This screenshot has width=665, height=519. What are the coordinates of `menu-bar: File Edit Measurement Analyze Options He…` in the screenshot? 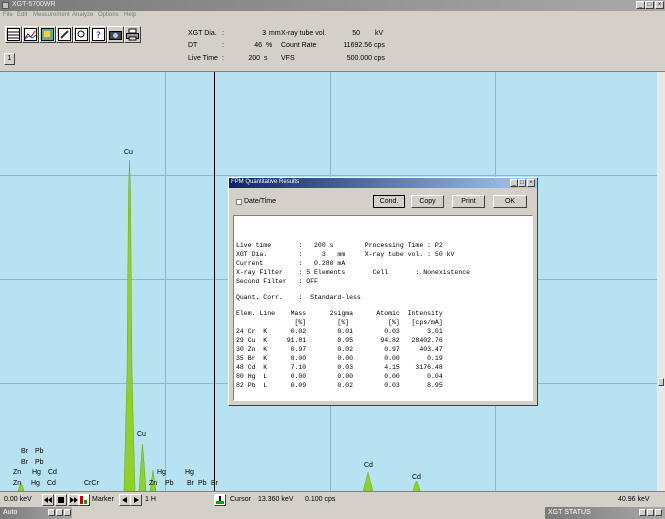 It's located at (332, 16).